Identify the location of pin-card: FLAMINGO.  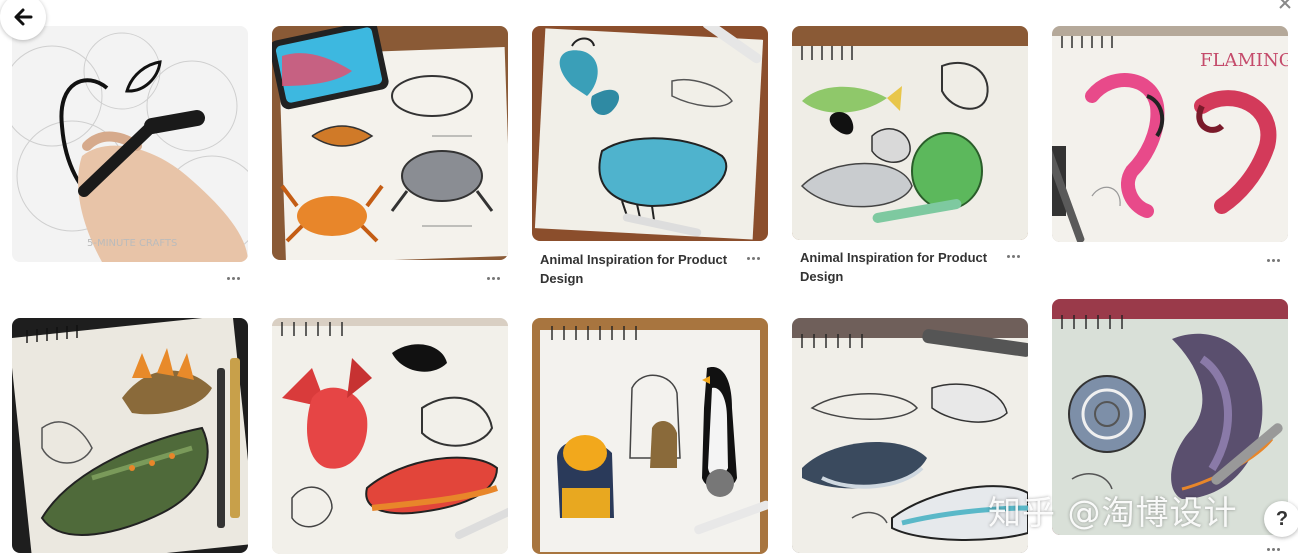
(1170, 144).